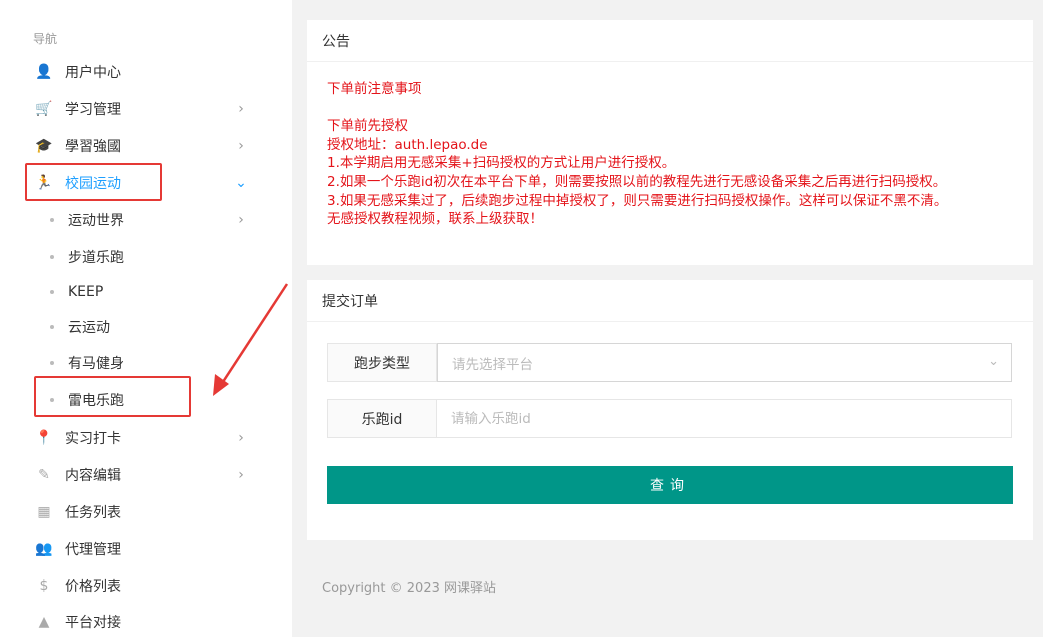  I want to click on sidebar-subitem-label: 有马健身, so click(96, 363).